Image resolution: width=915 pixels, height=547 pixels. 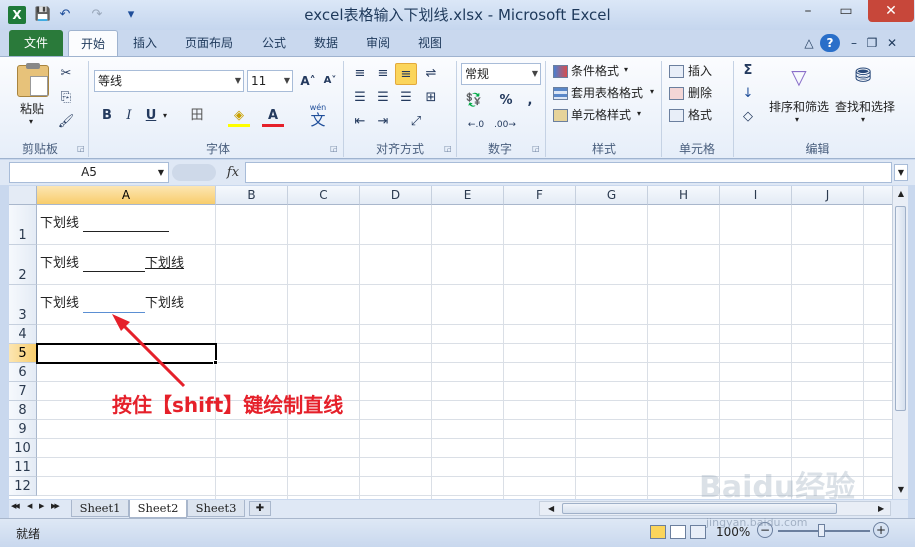 What do you see at coordinates (658, 532) in the screenshot?
I see `normal-view-icon` at bounding box center [658, 532].